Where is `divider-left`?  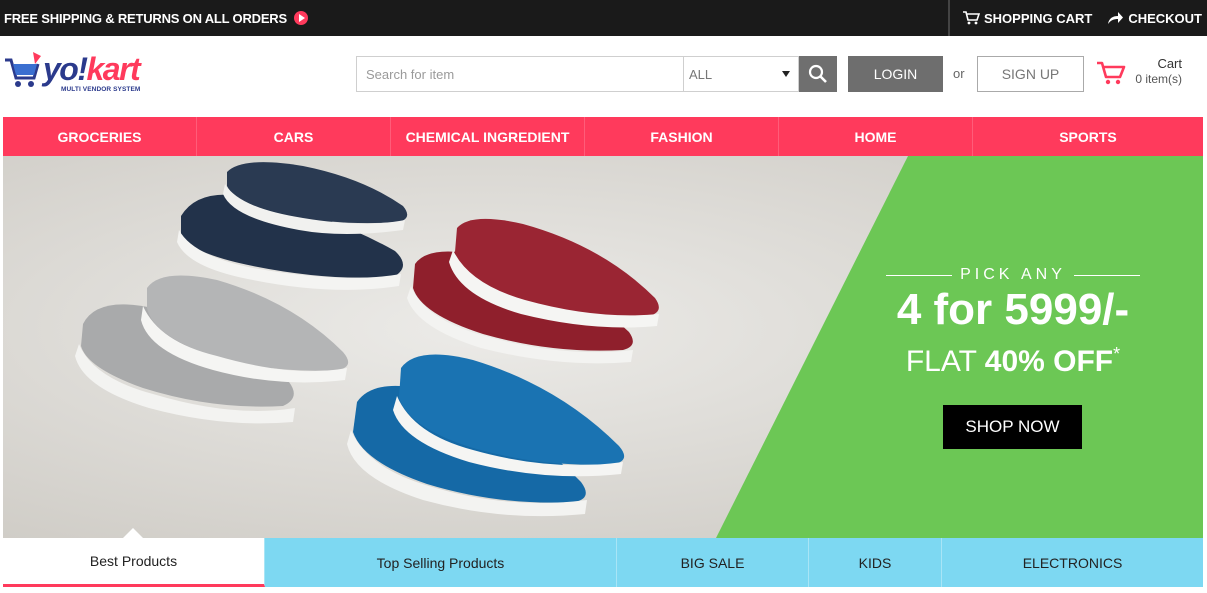
divider-left is located at coordinates (919, 275).